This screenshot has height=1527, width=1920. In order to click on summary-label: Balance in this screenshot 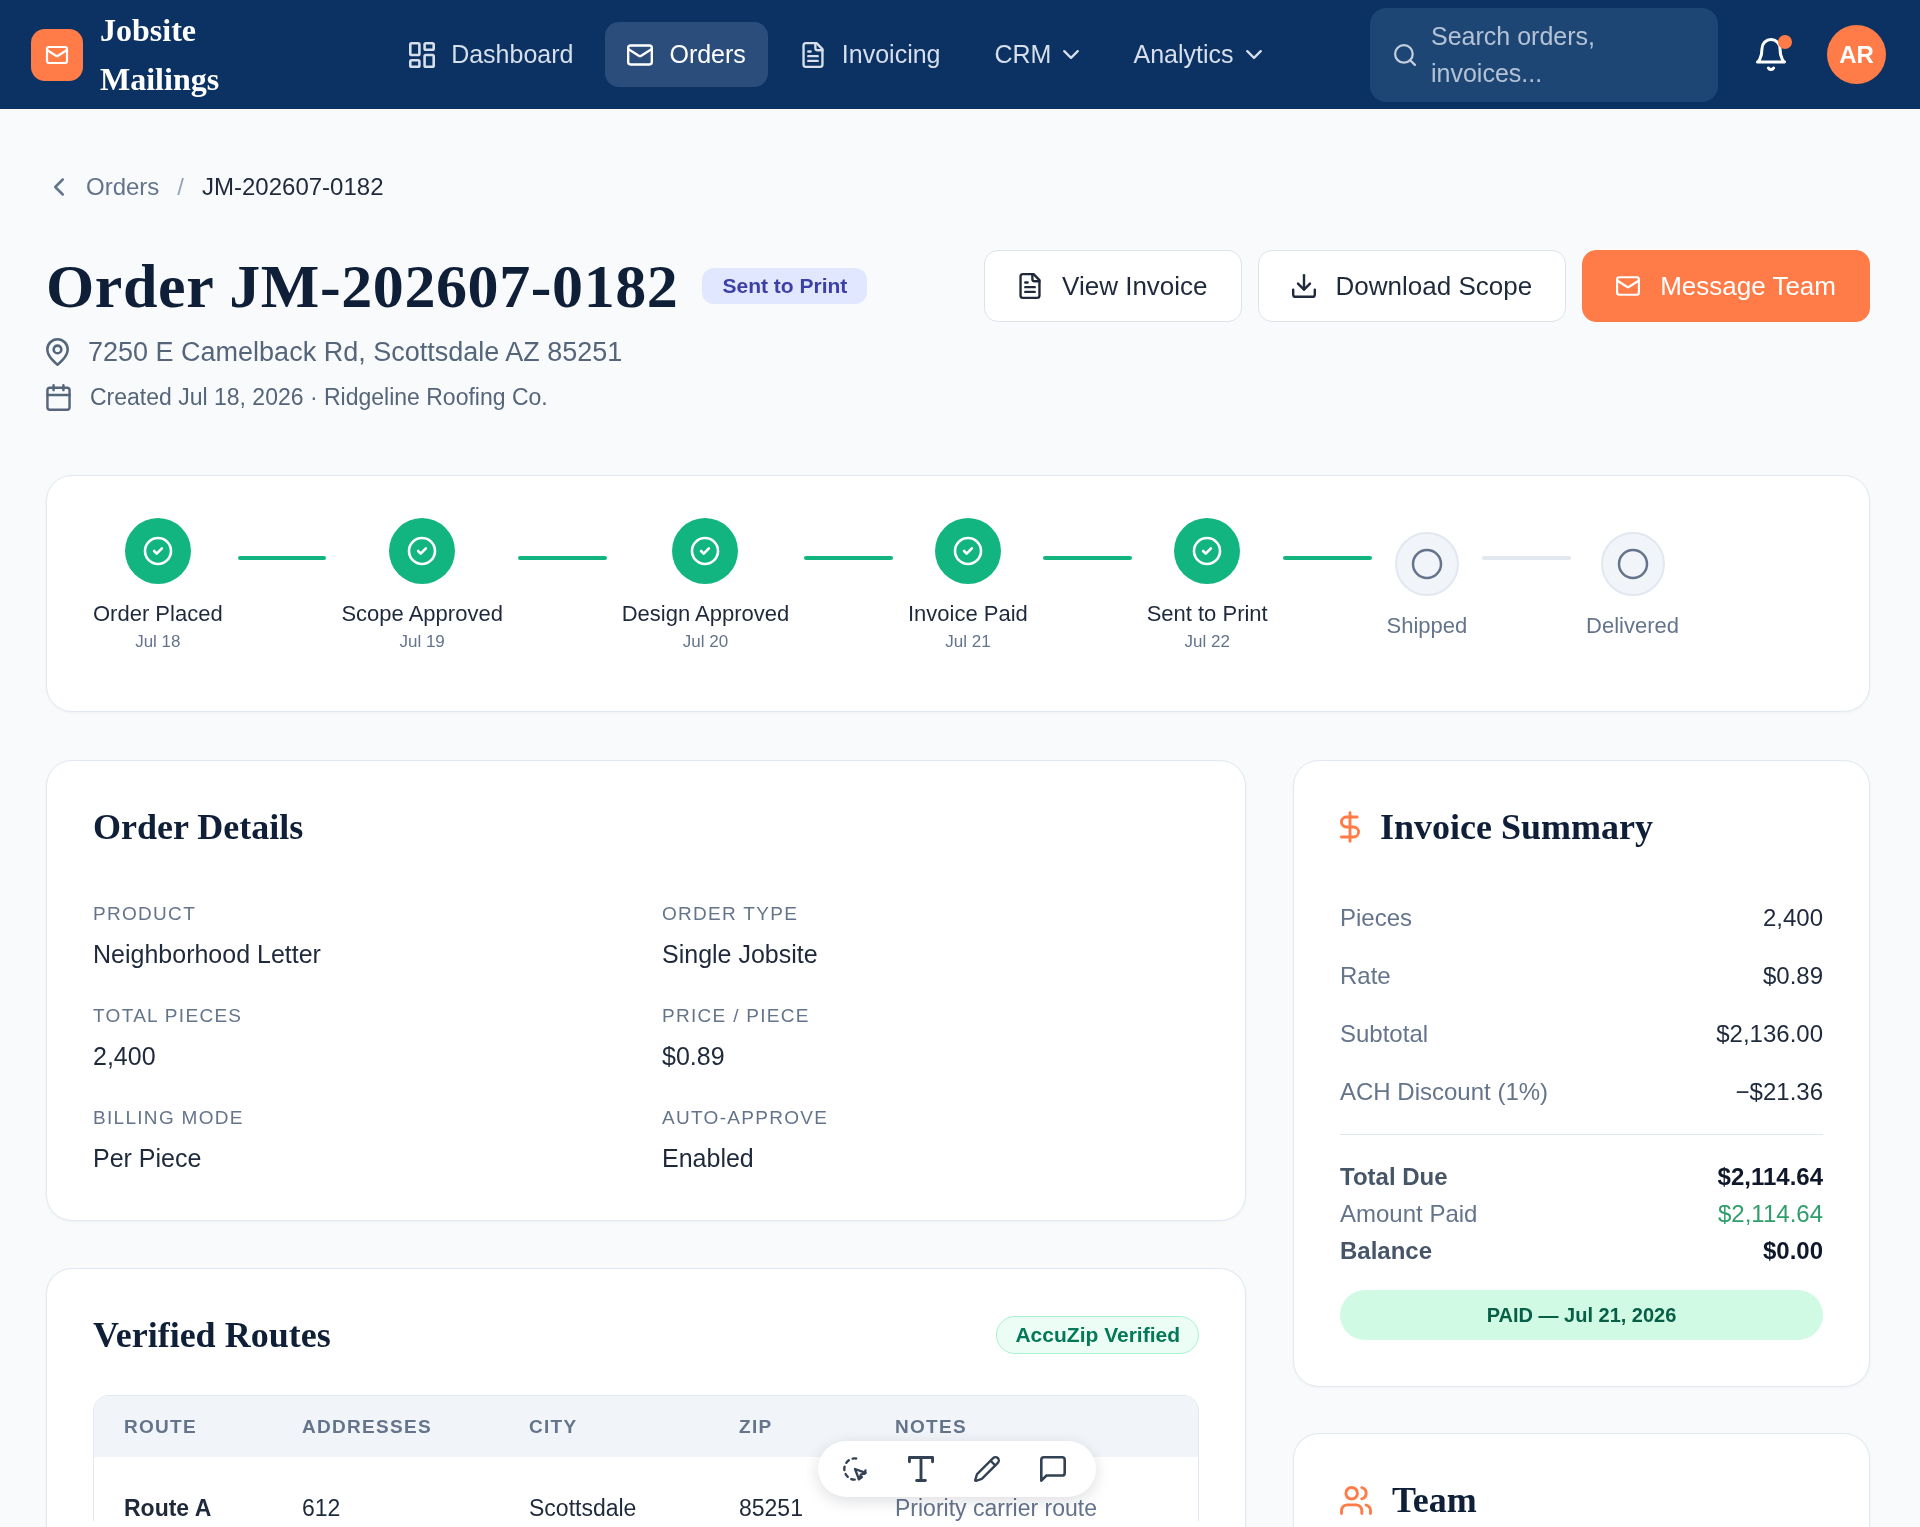, I will do `click(1386, 1250)`.